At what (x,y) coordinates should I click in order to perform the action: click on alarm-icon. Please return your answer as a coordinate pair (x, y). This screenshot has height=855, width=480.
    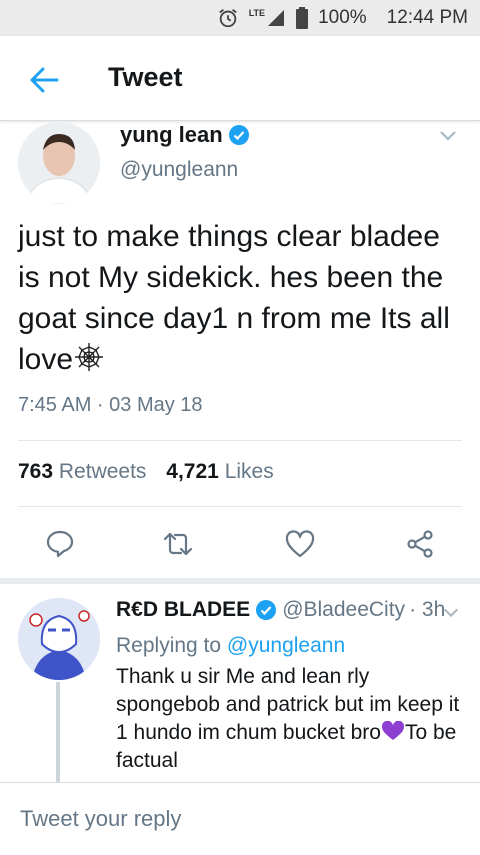
    Looking at the image, I should click on (228, 18).